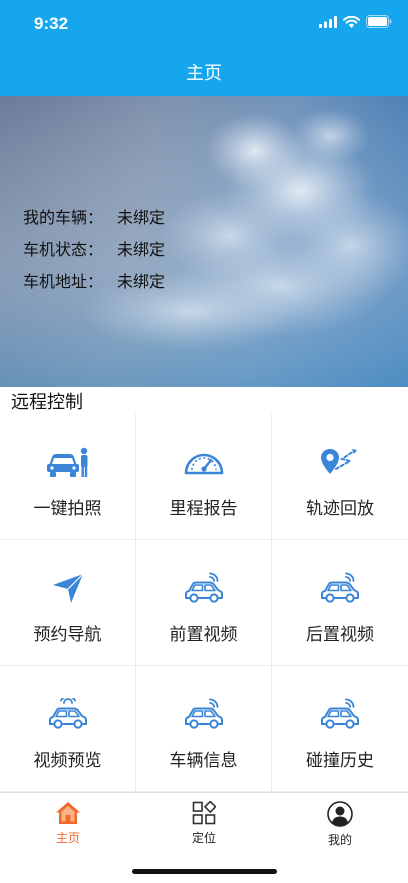 The image size is (408, 883). I want to click on grid-item-collision-history: 碰撞历史, so click(340, 729).